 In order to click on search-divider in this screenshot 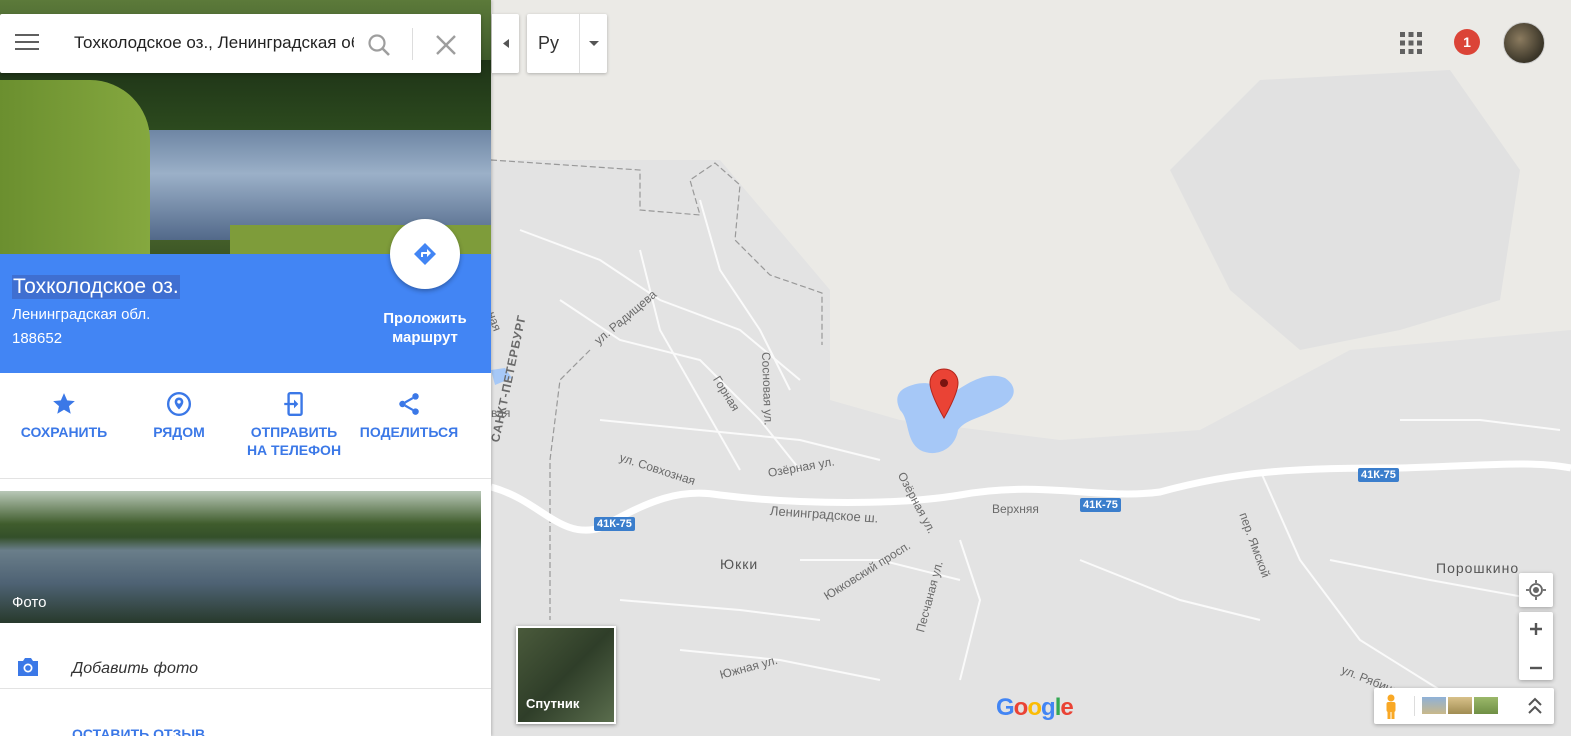, I will do `click(412, 44)`.